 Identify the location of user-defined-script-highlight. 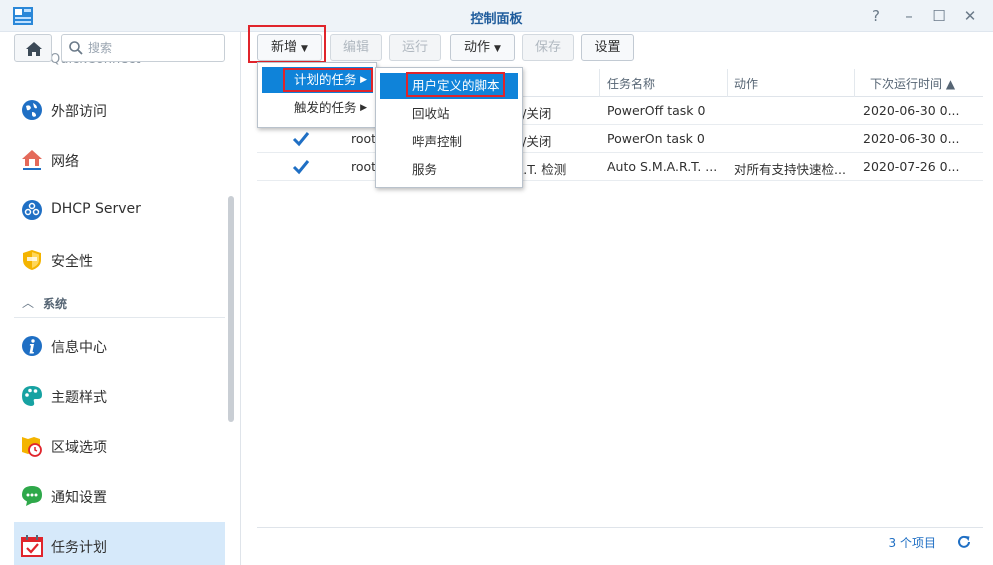
(455, 84).